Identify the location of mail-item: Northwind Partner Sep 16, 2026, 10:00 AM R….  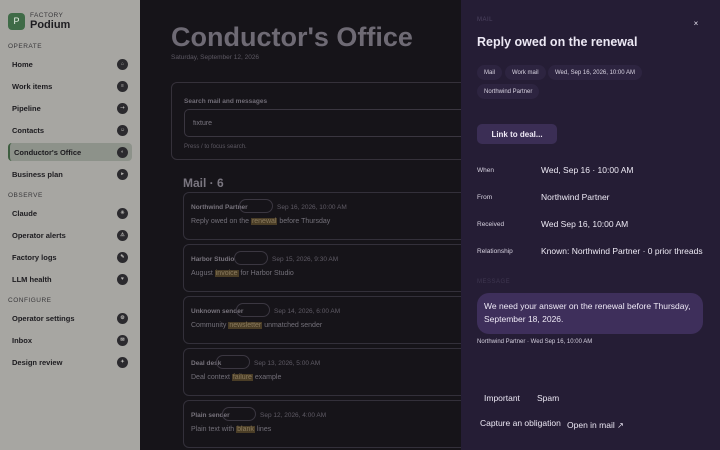
(322, 216).